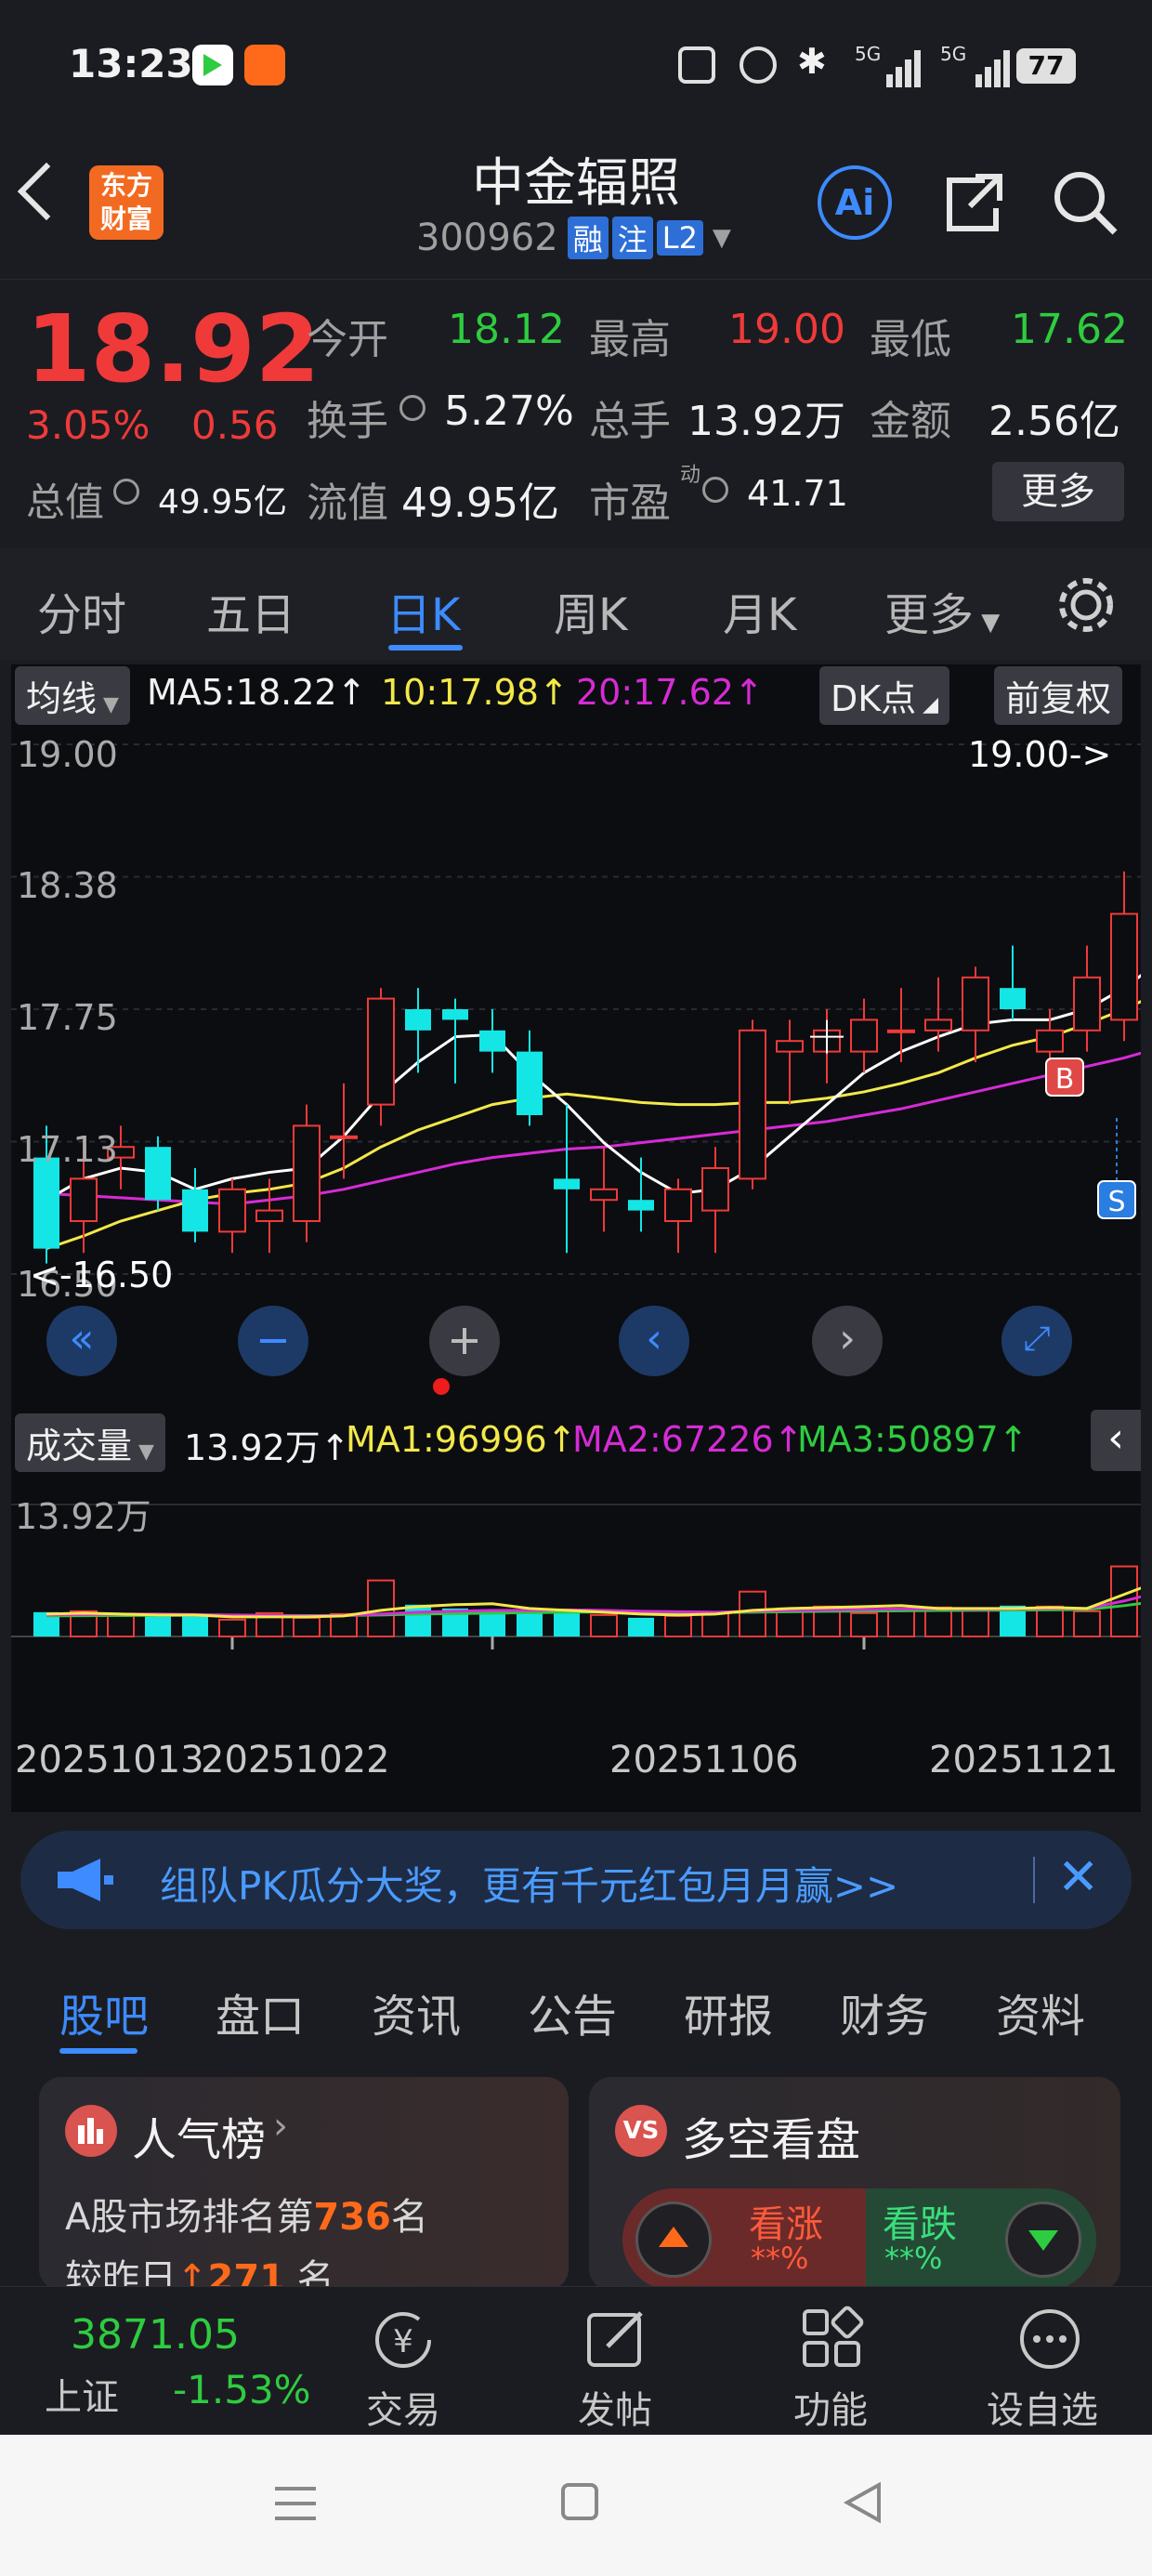  What do you see at coordinates (46, 191) in the screenshot?
I see `back-icon` at bounding box center [46, 191].